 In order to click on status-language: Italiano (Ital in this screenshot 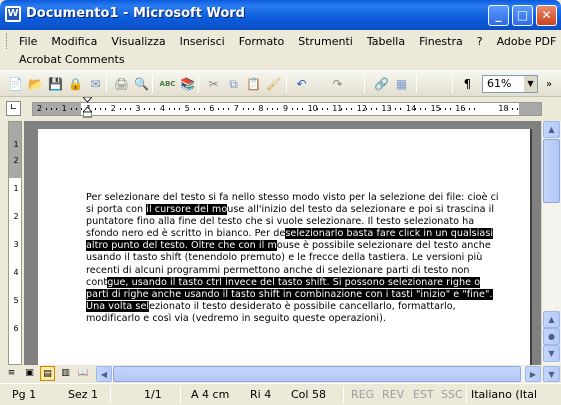, I will do `click(504, 394)`.